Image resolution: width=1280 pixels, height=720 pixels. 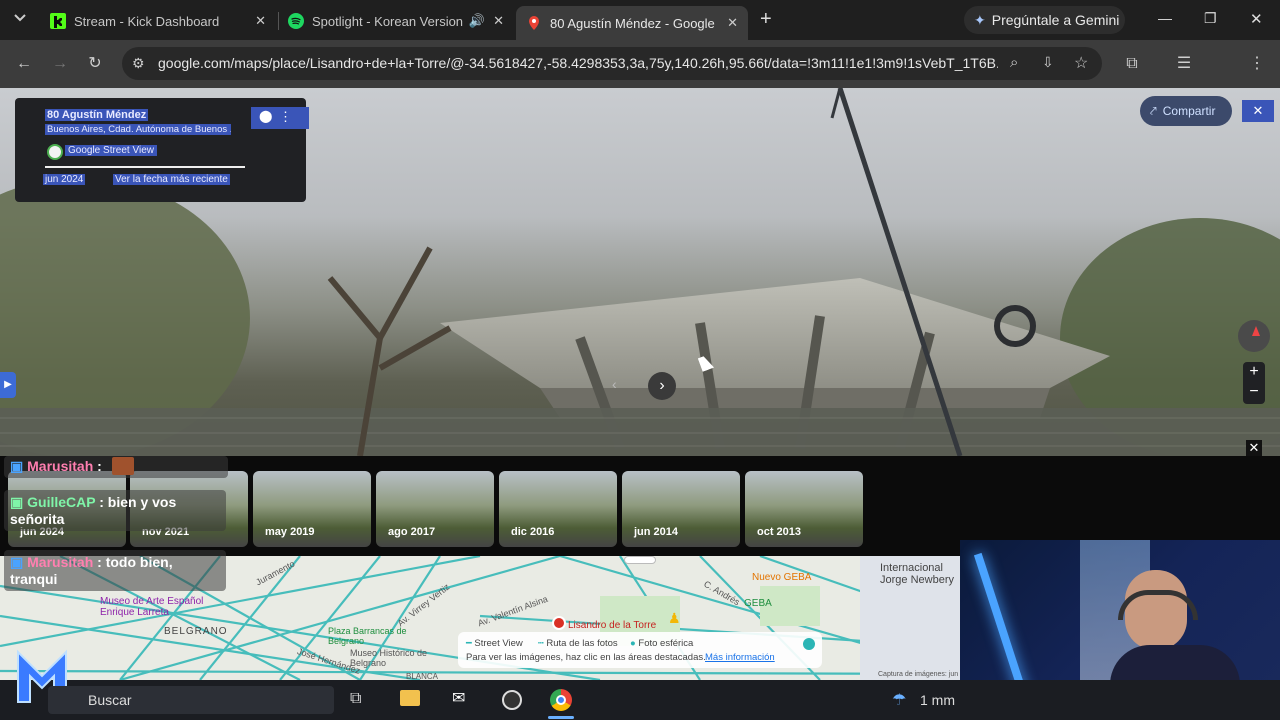 What do you see at coordinates (24, 64) in the screenshot?
I see `back-icon: ←` at bounding box center [24, 64].